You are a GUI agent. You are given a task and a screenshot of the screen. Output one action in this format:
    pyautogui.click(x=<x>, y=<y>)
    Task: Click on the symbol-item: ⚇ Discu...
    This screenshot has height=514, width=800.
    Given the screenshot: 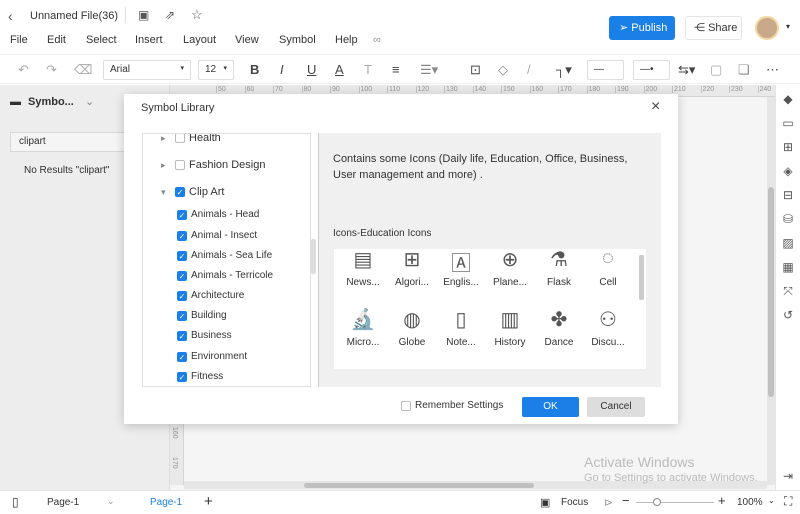 What is the action you would take?
    pyautogui.click(x=608, y=327)
    